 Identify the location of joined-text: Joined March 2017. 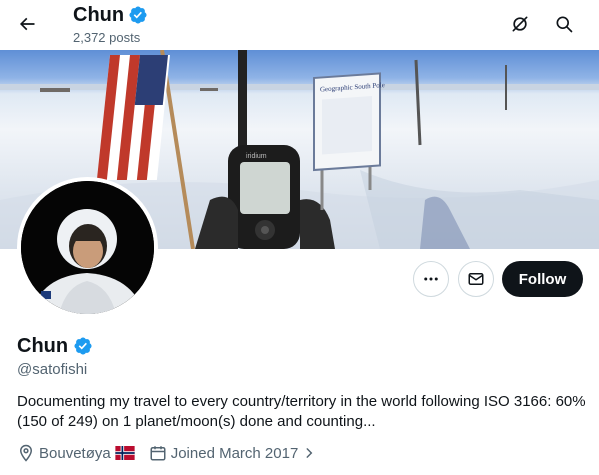
(234, 453).